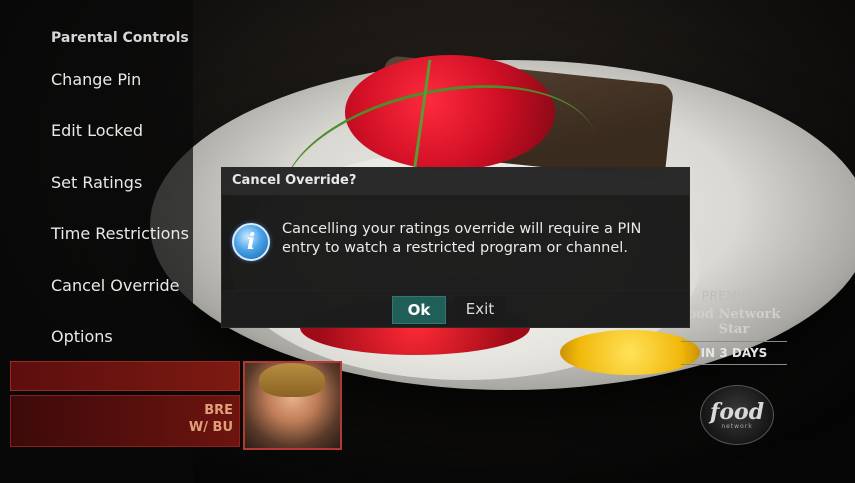  I want to click on menu-item-time-restrictions: Time Restrictions, so click(120, 233).